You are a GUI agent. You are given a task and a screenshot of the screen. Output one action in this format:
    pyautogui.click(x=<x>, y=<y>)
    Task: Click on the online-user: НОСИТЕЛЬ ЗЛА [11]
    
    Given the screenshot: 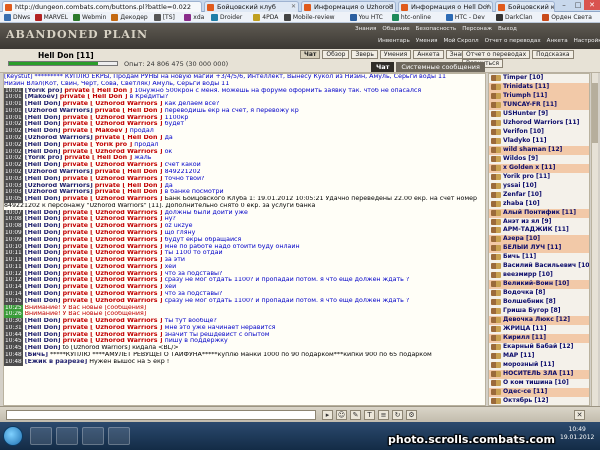 What is the action you would take?
    pyautogui.click(x=539, y=374)
    